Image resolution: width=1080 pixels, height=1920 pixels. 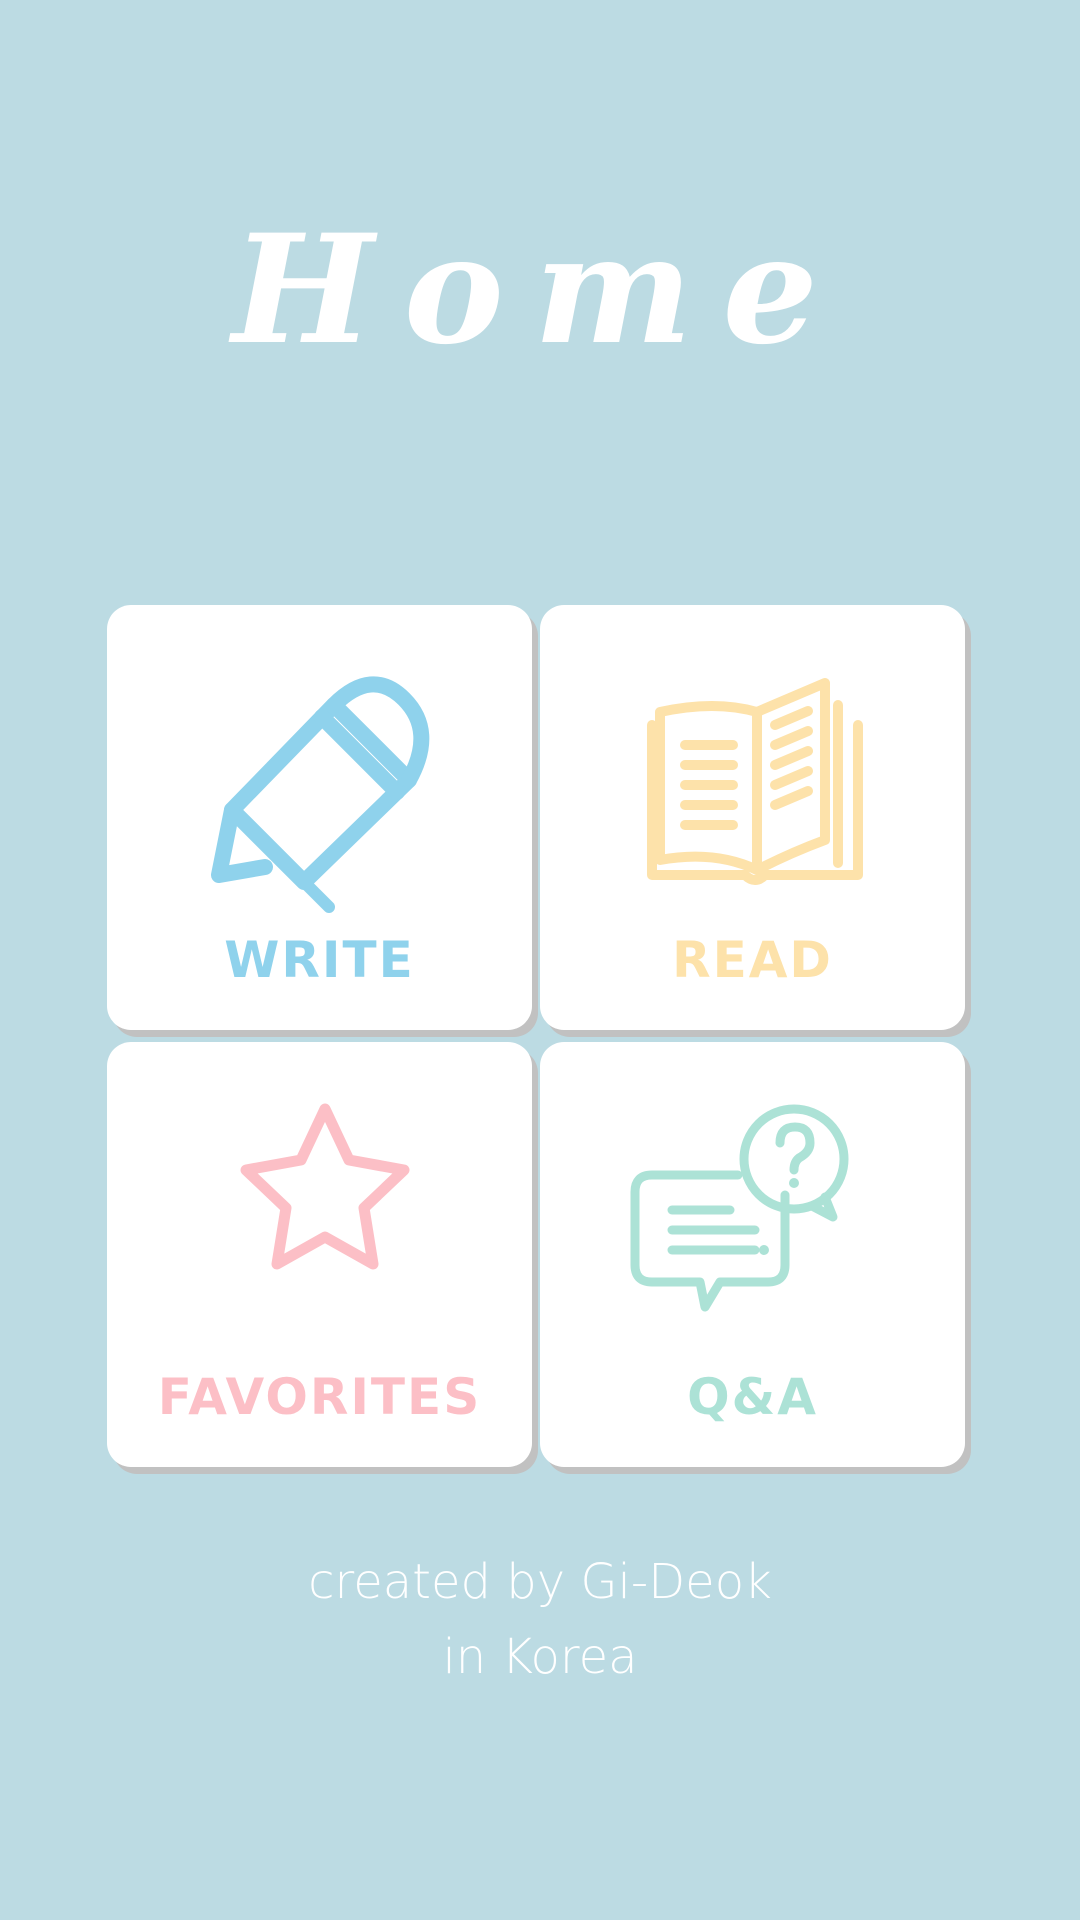 I want to click on footer-line-2: in Korea, so click(x=540, y=1657).